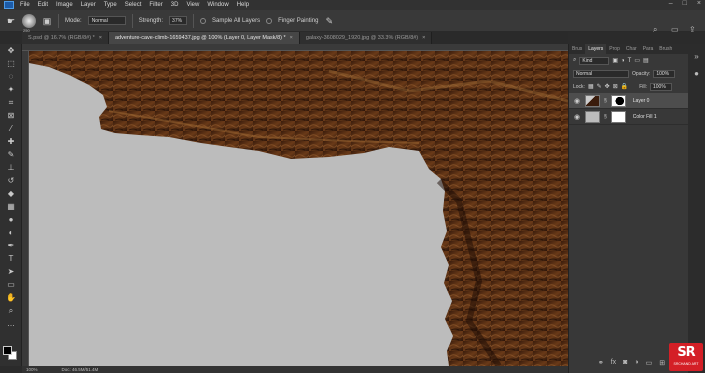 The height and width of the screenshot is (373, 705). What do you see at coordinates (11, 180) in the screenshot?
I see `history-brush-icon: ↺` at bounding box center [11, 180].